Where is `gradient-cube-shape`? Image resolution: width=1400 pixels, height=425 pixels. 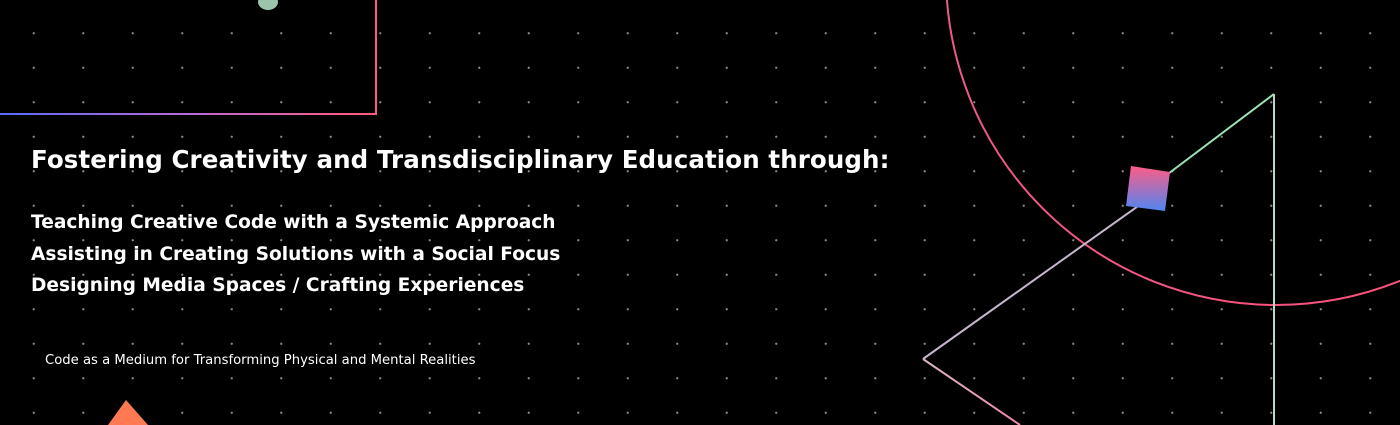
gradient-cube-shape is located at coordinates (1148, 188).